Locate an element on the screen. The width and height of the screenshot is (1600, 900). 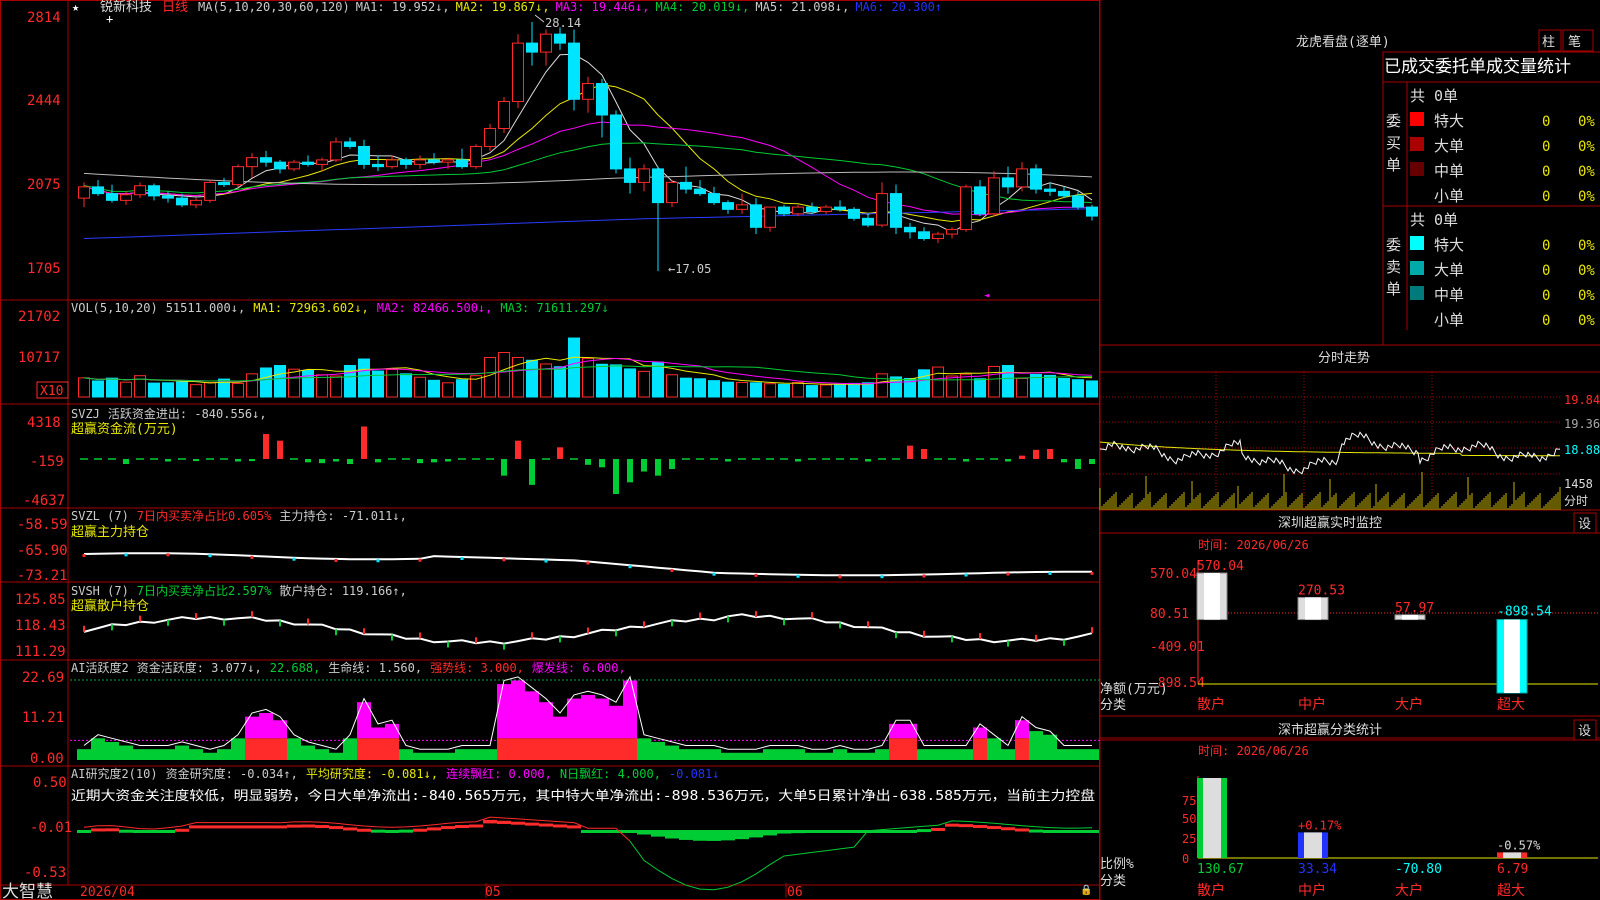
monitor-ylabel: 570.04 is located at coordinates (1173, 574).